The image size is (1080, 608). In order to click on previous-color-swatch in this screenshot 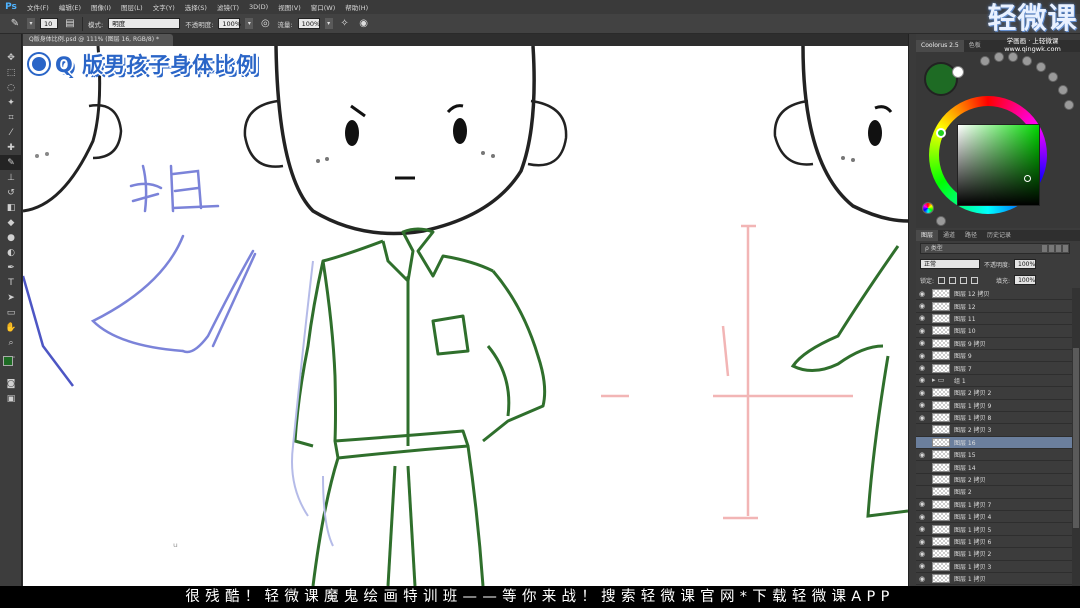, I will do `click(958, 72)`.